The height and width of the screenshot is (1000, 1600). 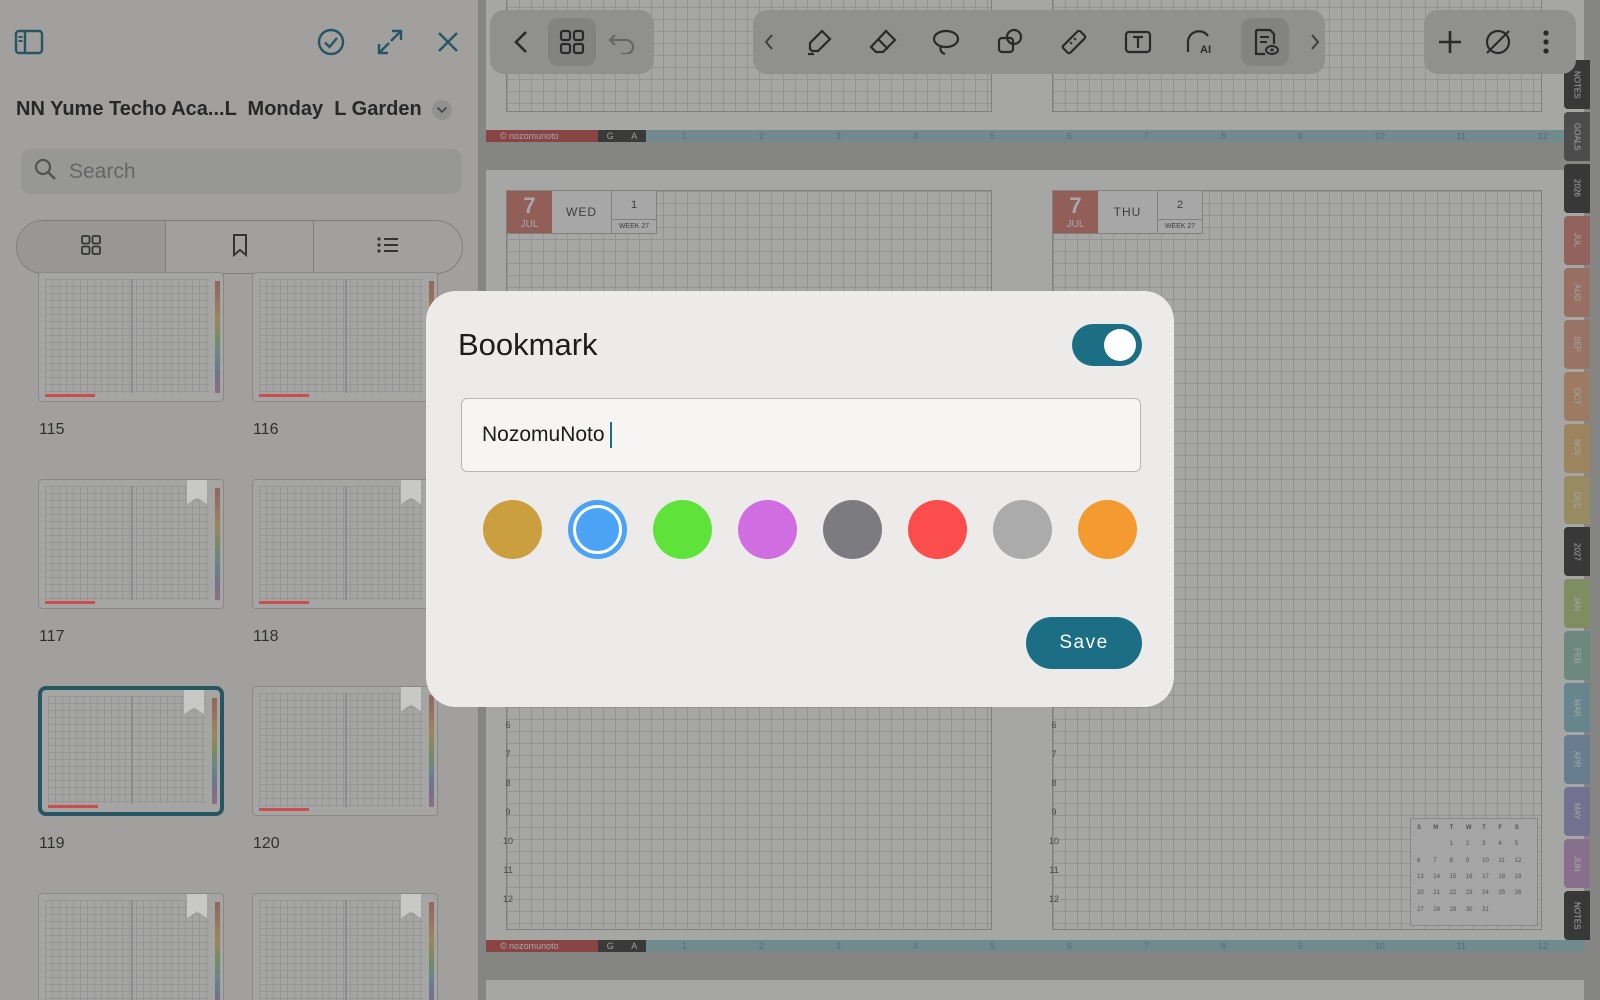 I want to click on color-swatch-red, so click(x=937, y=529).